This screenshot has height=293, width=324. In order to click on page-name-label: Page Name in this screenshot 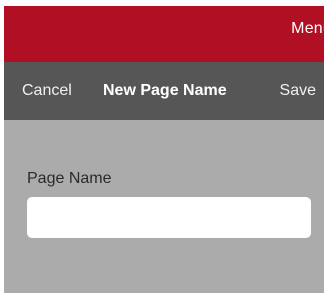, I will do `click(69, 178)`.